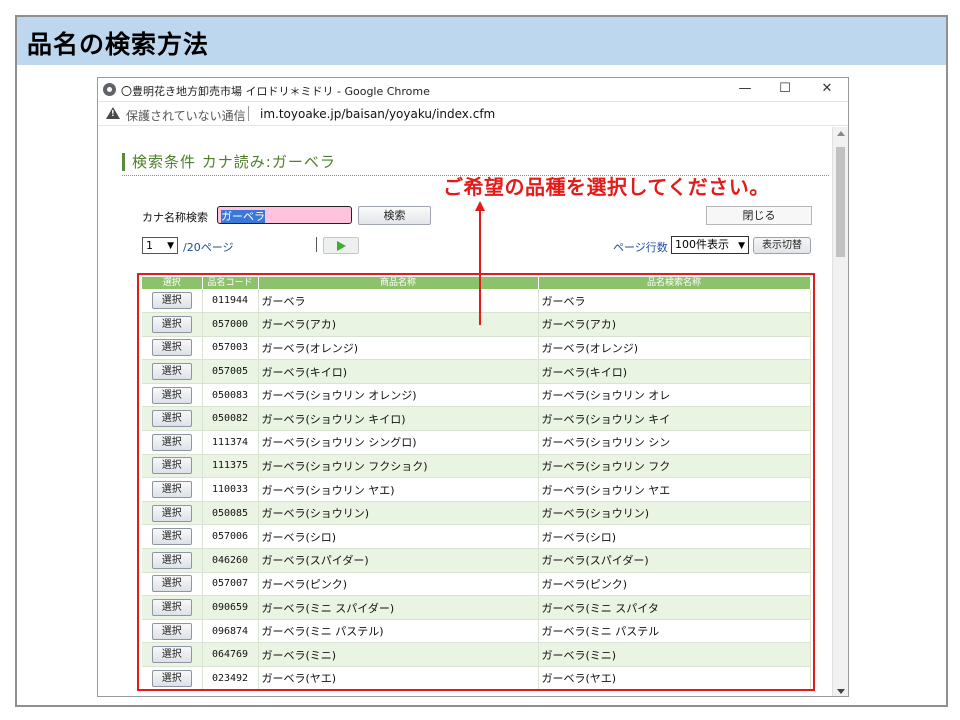  What do you see at coordinates (186, 115) in the screenshot?
I see `security-label: 保護されていない通信` at bounding box center [186, 115].